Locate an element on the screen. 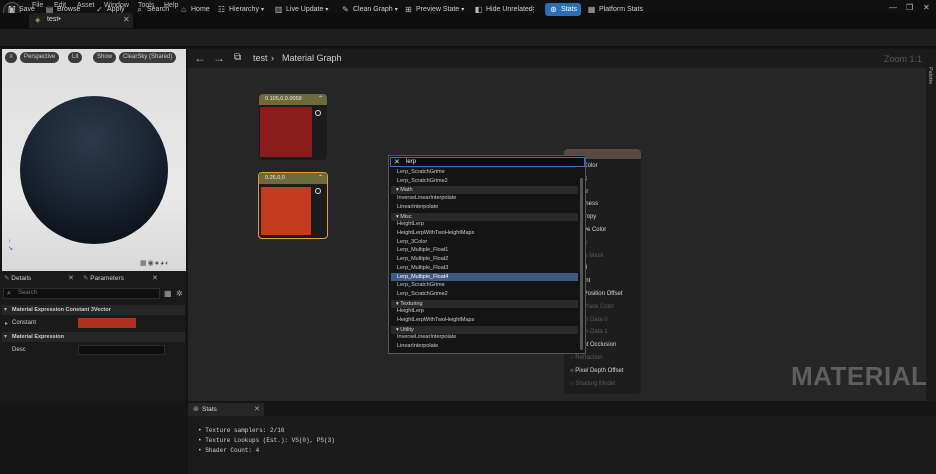  platform-stats-button: ▦ Platform Stats is located at coordinates (615, 9).